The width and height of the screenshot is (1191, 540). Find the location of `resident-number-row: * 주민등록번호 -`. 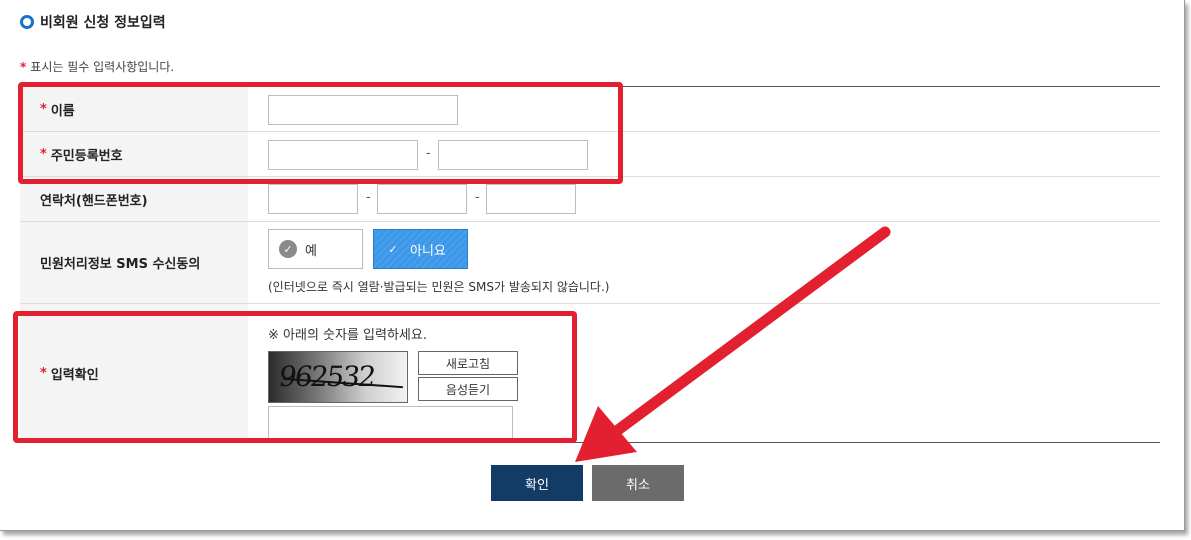

resident-number-row: * 주민등록번호 - is located at coordinates (590, 154).